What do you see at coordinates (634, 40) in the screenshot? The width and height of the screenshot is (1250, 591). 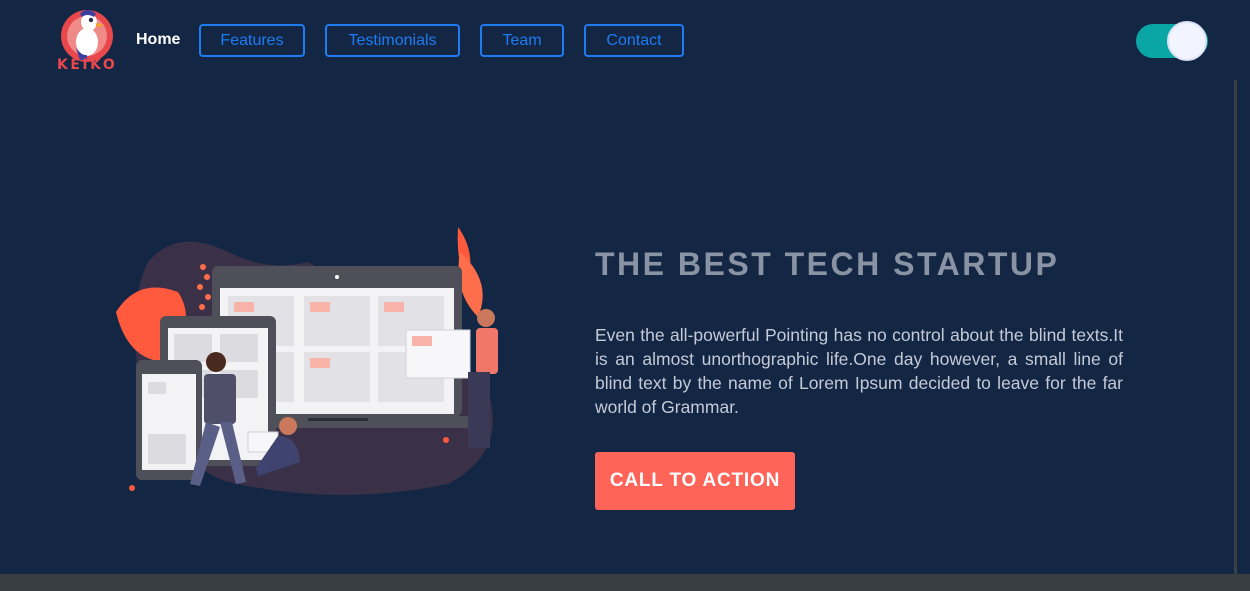 I see `nav-contact: Contact` at bounding box center [634, 40].